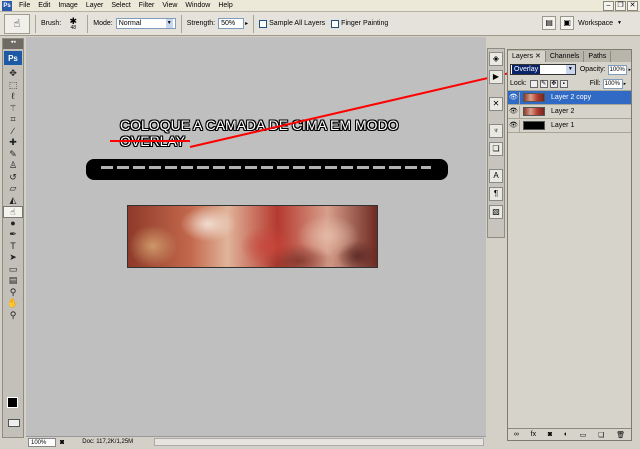 This screenshot has height=449, width=640. I want to click on clone-source-icon: ❏, so click(496, 149).